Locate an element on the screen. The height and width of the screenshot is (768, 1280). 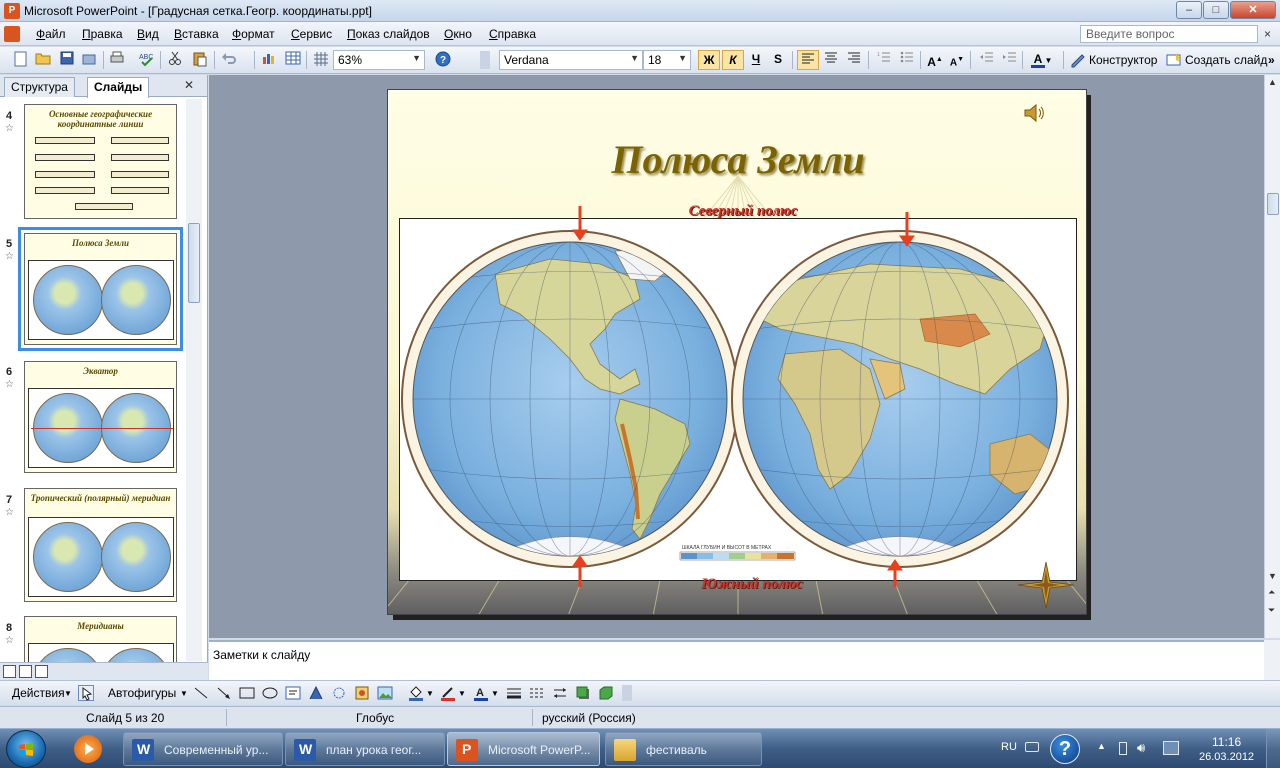
menu-file: Файл is located at coordinates (51, 34).